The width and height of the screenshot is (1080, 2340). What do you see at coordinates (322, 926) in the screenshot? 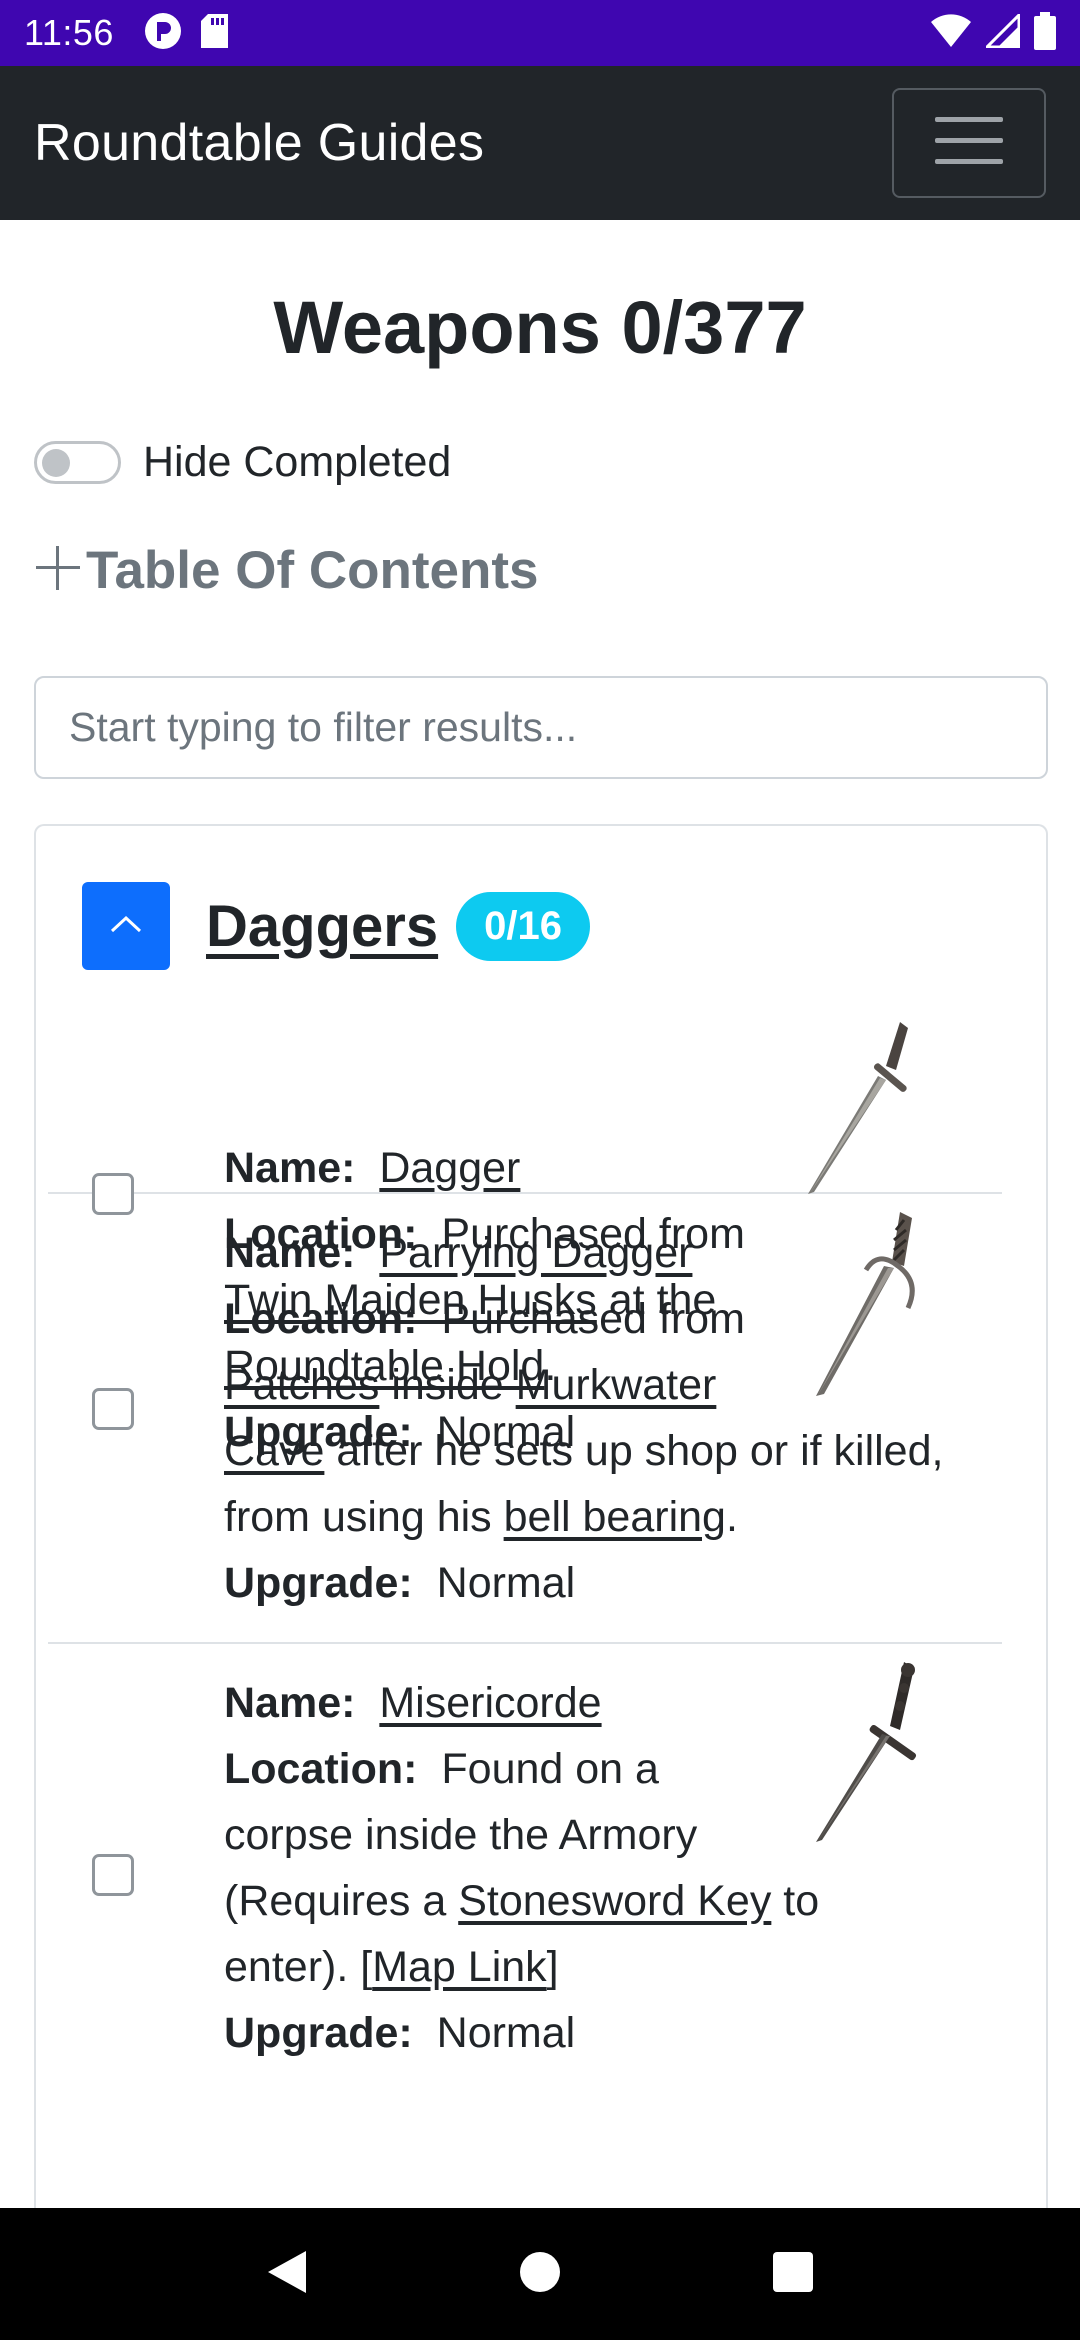
I see `category-title: Daggers` at bounding box center [322, 926].